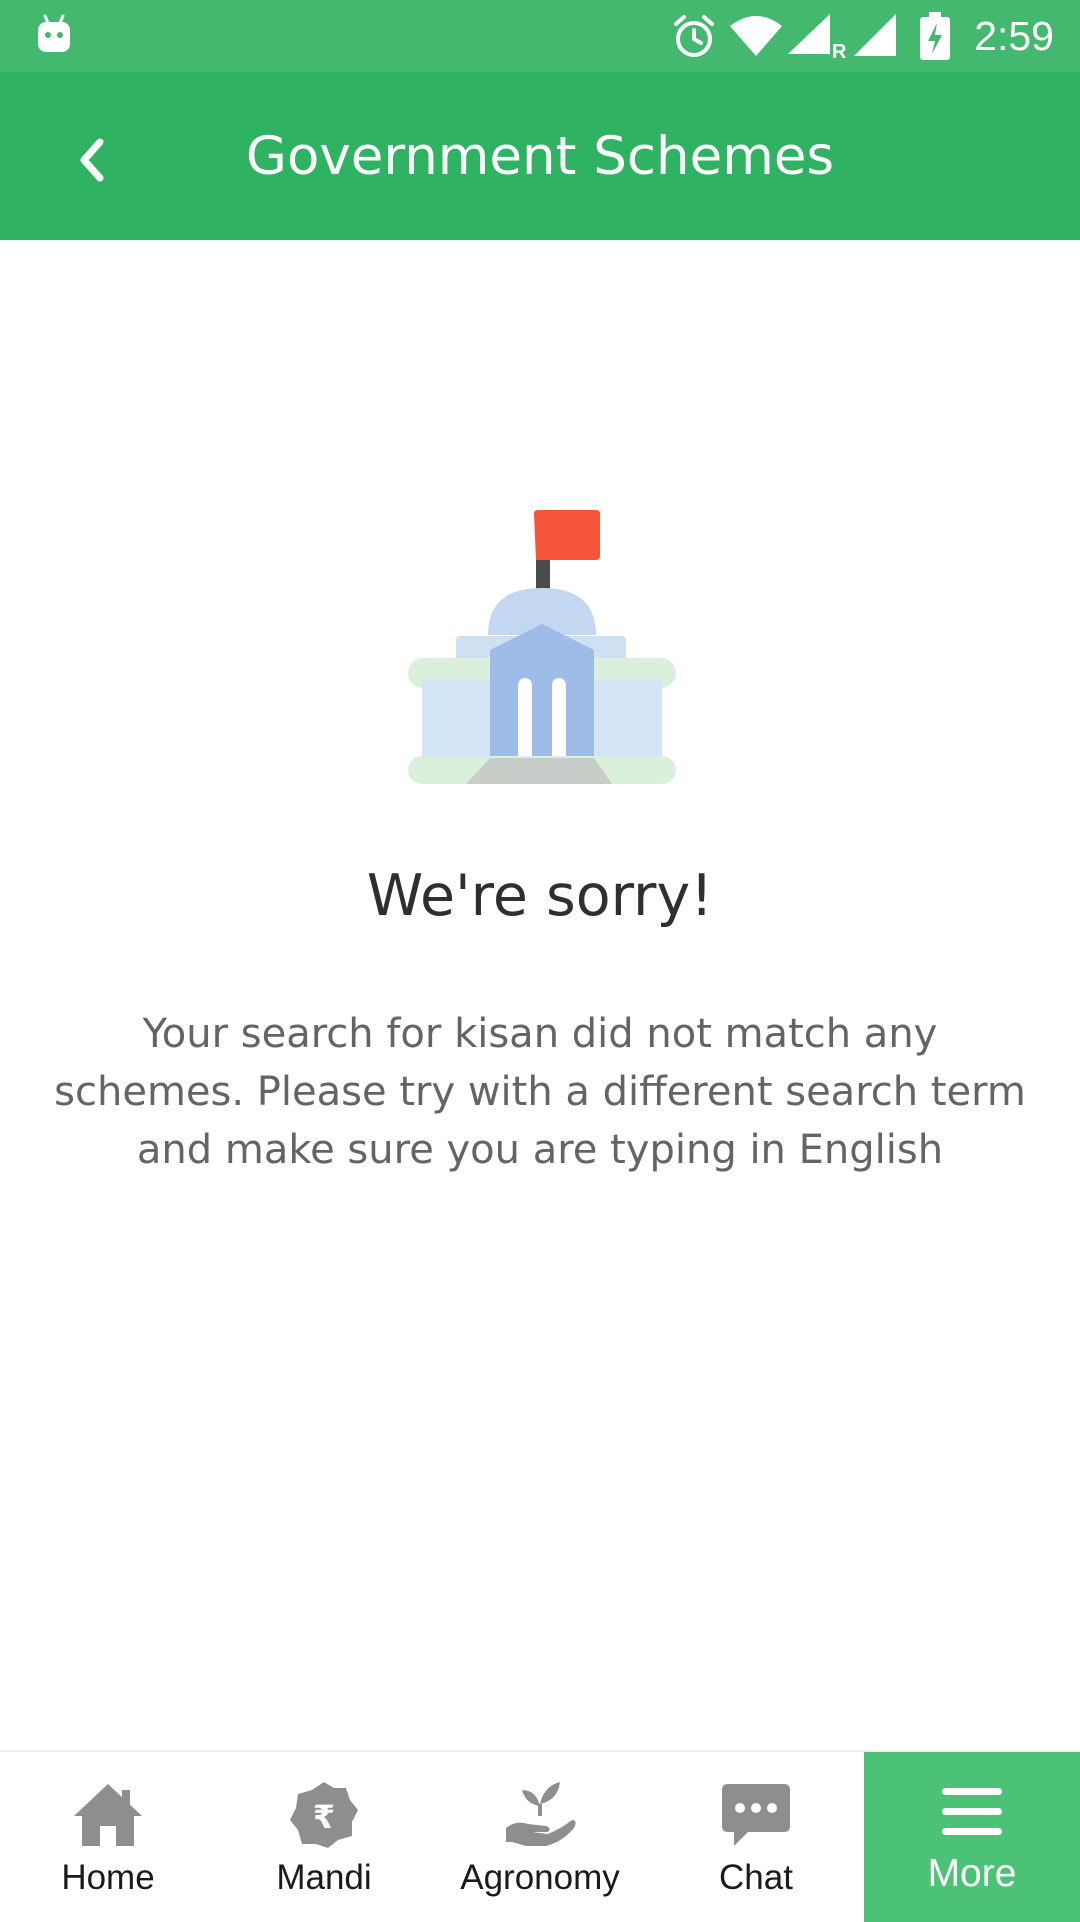 The width and height of the screenshot is (1080, 1922). Describe the element at coordinates (540, 650) in the screenshot. I see `government-building-icon` at that location.